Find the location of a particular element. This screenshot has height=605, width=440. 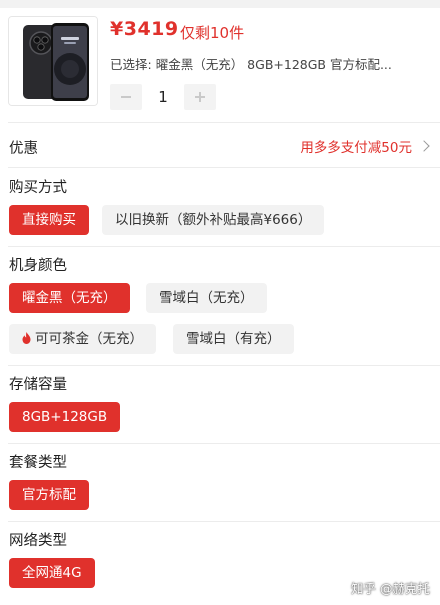

storage-title: 存储容量 is located at coordinates (38, 385).